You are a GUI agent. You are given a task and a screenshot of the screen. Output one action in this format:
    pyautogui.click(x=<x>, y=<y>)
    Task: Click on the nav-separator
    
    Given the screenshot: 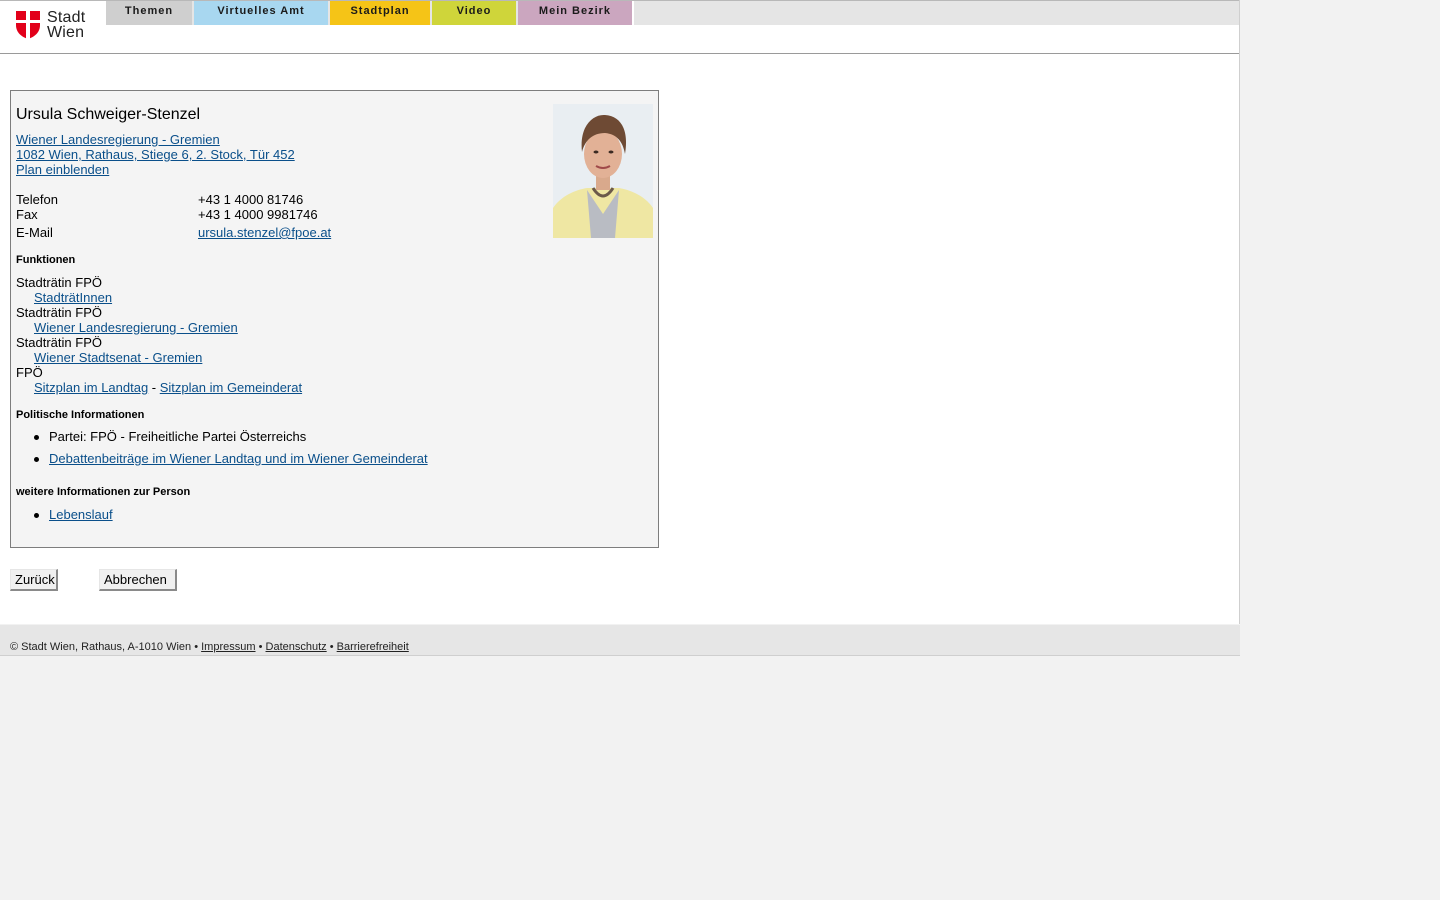 What is the action you would take?
    pyautogui.click(x=633, y=13)
    